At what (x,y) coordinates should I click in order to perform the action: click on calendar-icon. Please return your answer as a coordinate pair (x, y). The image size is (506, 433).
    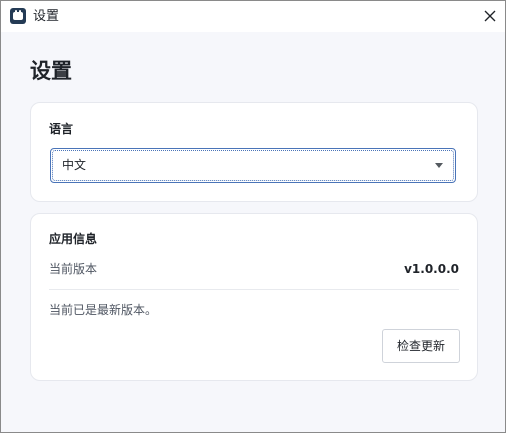
    Looking at the image, I should click on (18, 16).